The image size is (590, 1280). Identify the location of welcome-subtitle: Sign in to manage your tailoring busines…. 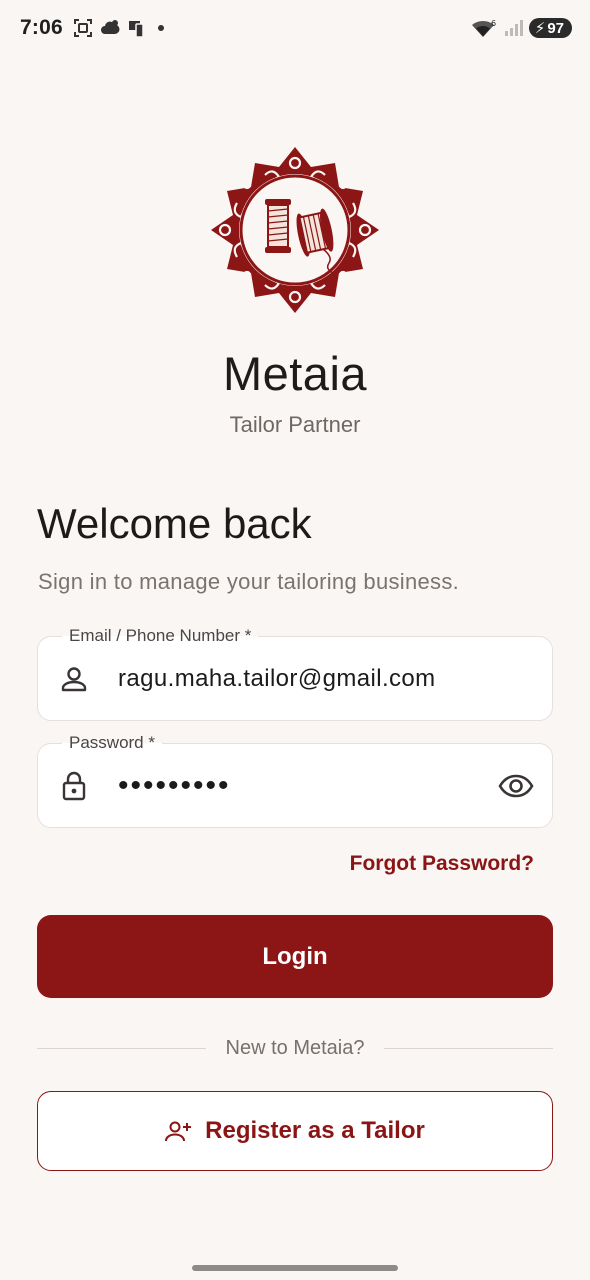
(249, 581).